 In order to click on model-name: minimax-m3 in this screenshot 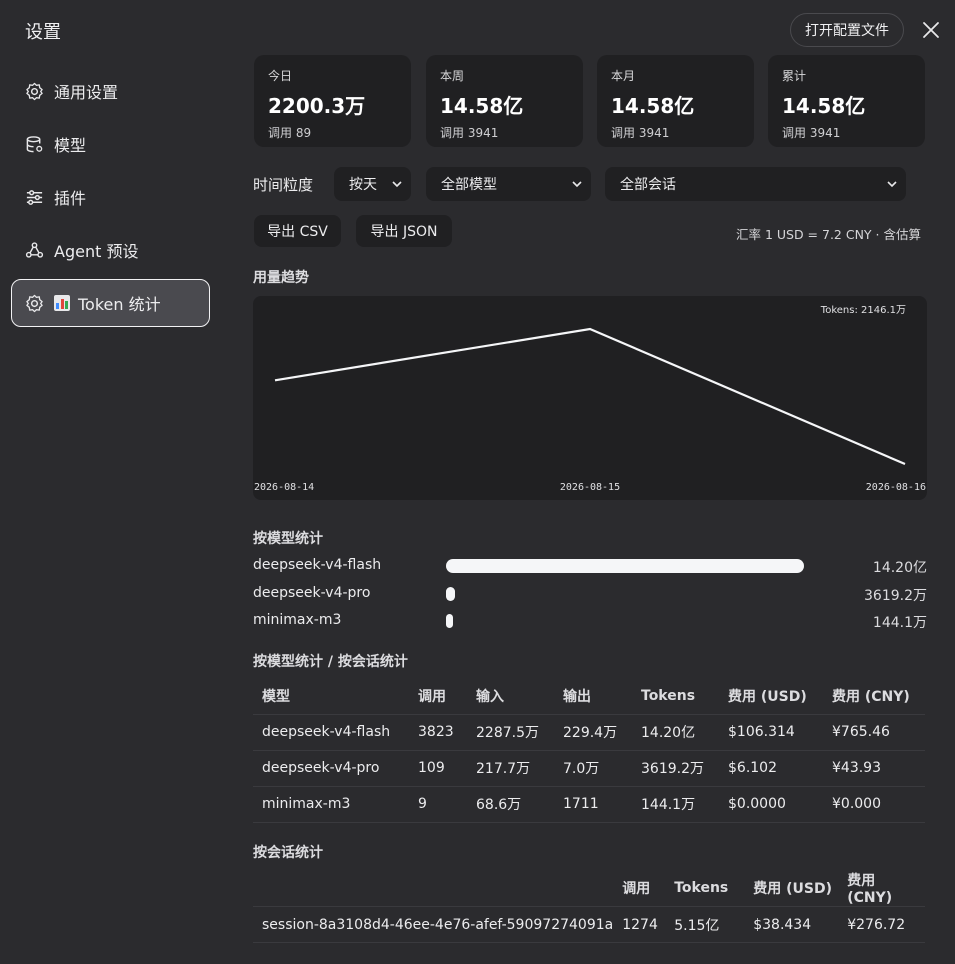, I will do `click(297, 620)`.